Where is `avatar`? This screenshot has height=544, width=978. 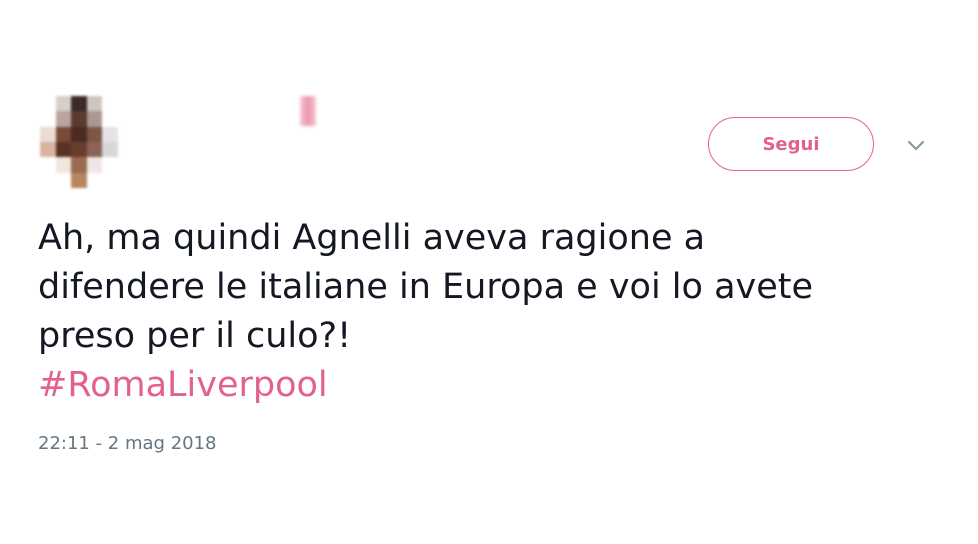
avatar is located at coordinates (79, 142).